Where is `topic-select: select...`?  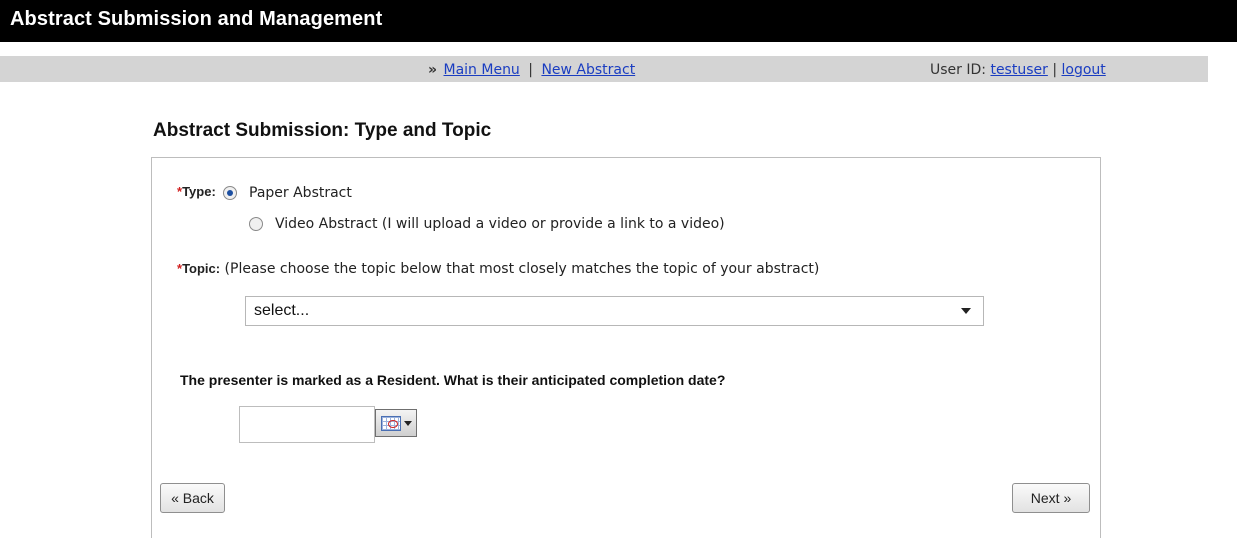
topic-select: select... is located at coordinates (614, 311).